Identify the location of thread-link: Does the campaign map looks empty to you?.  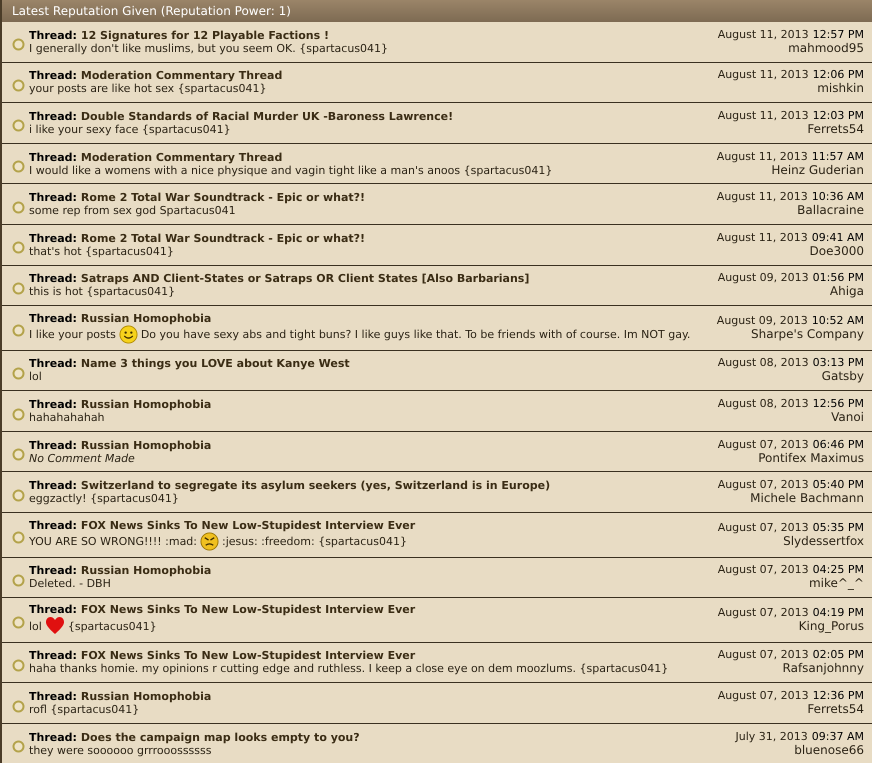
(220, 737).